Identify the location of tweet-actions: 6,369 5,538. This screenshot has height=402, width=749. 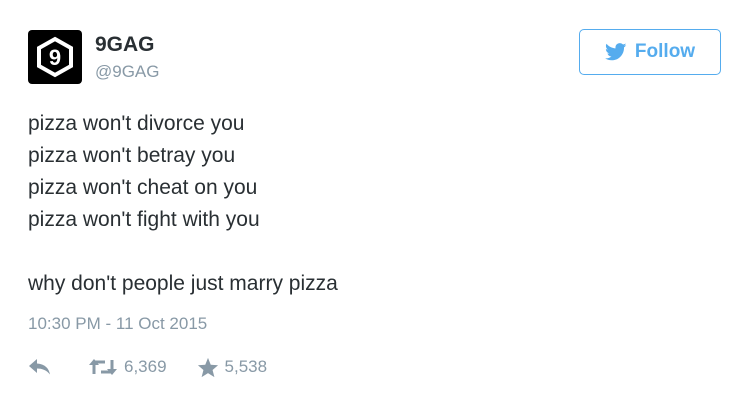
(147, 367).